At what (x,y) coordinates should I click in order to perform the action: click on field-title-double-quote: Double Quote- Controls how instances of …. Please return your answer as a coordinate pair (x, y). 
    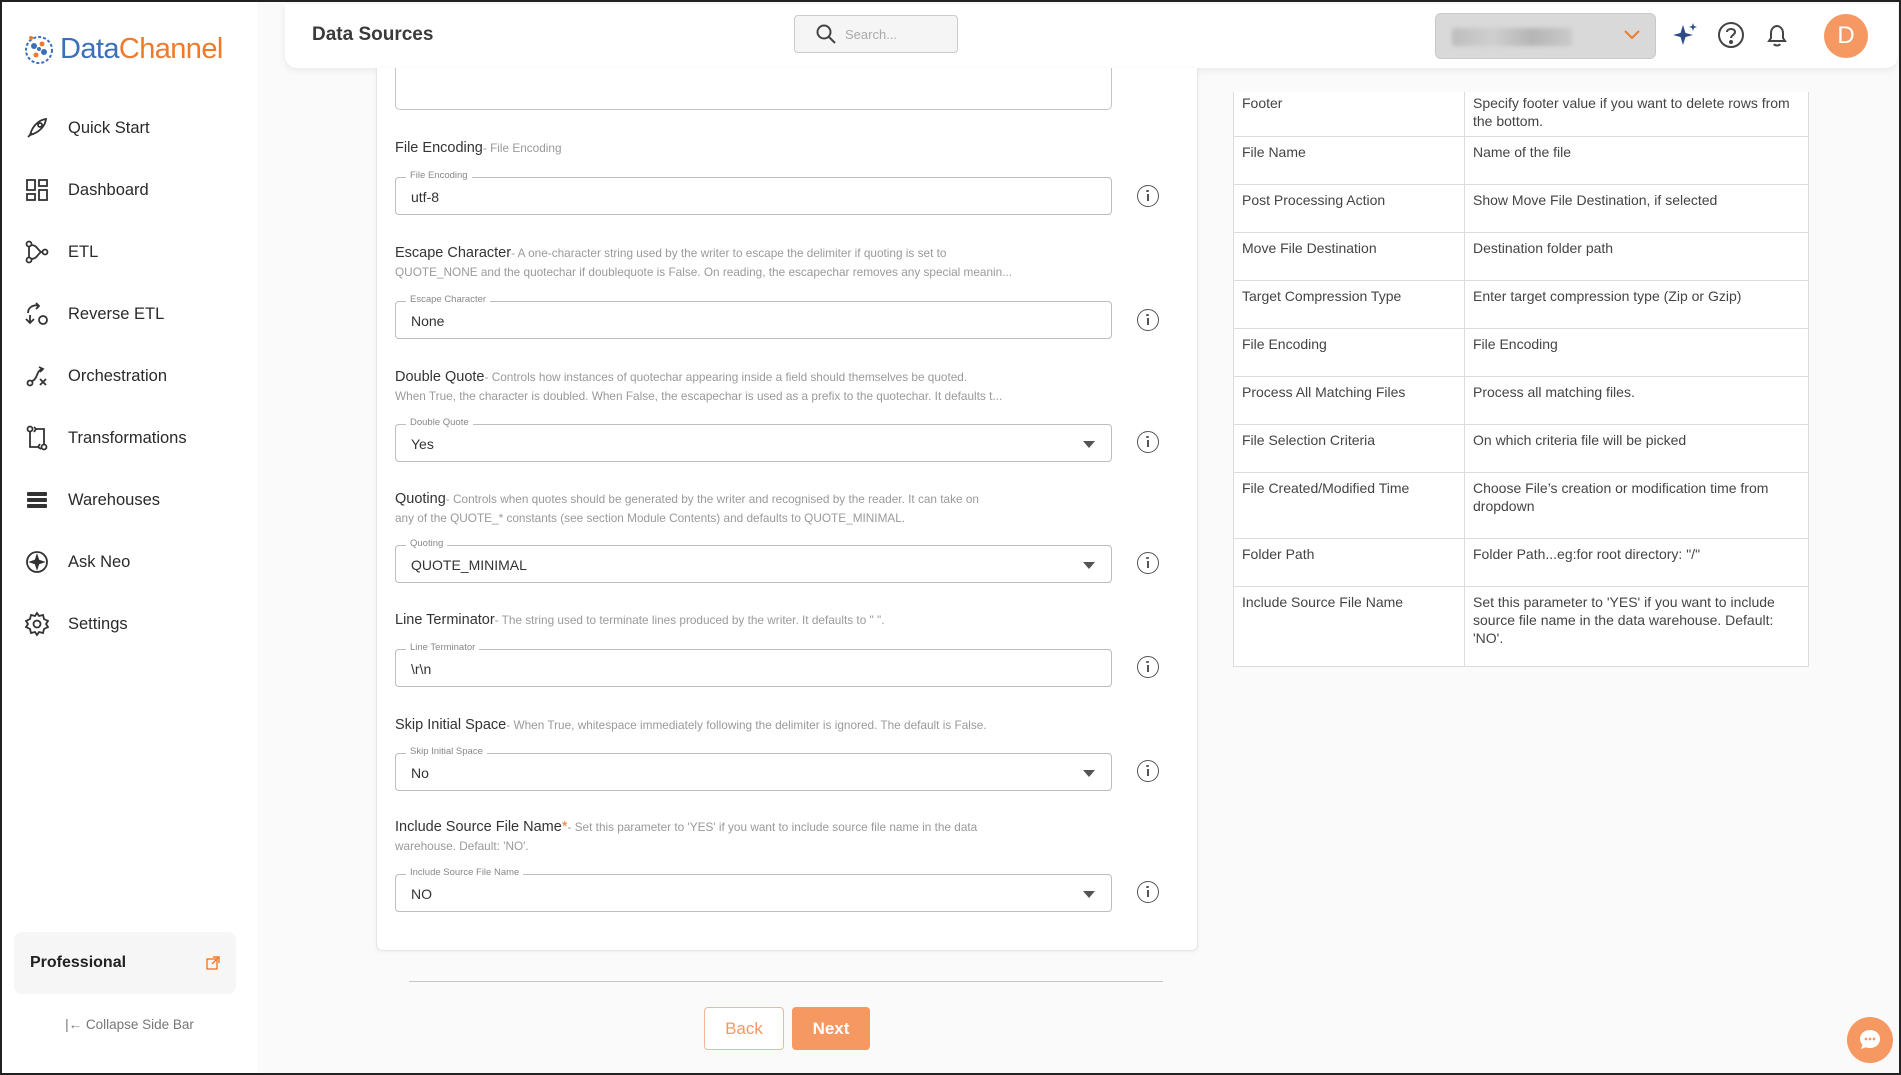
    Looking at the image, I should click on (681, 377).